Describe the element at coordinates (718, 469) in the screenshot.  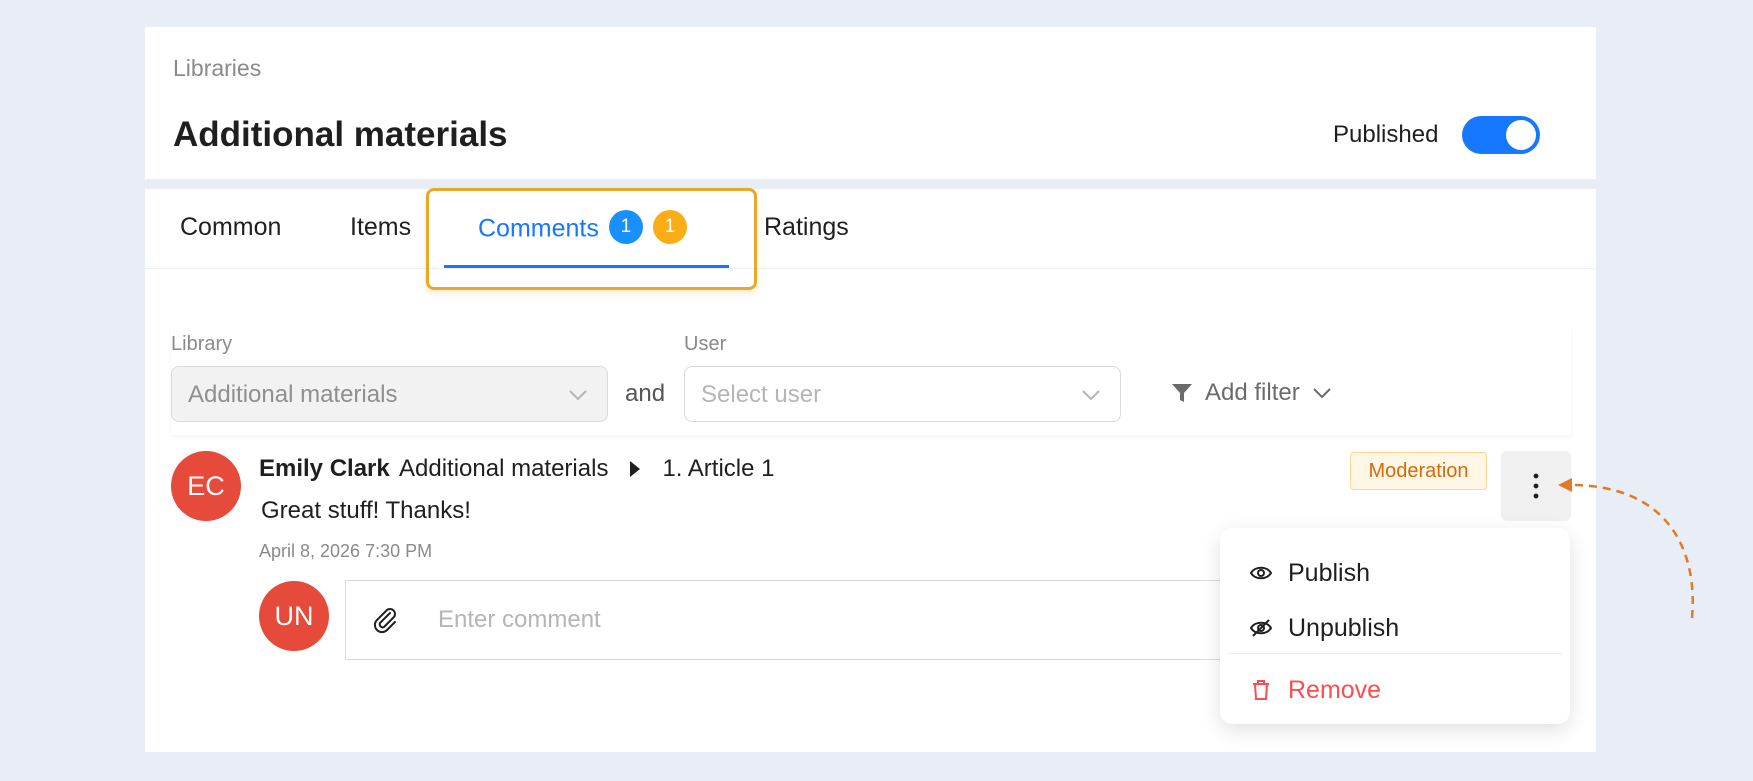
I see `comment-path-item: 1. Article 1` at that location.